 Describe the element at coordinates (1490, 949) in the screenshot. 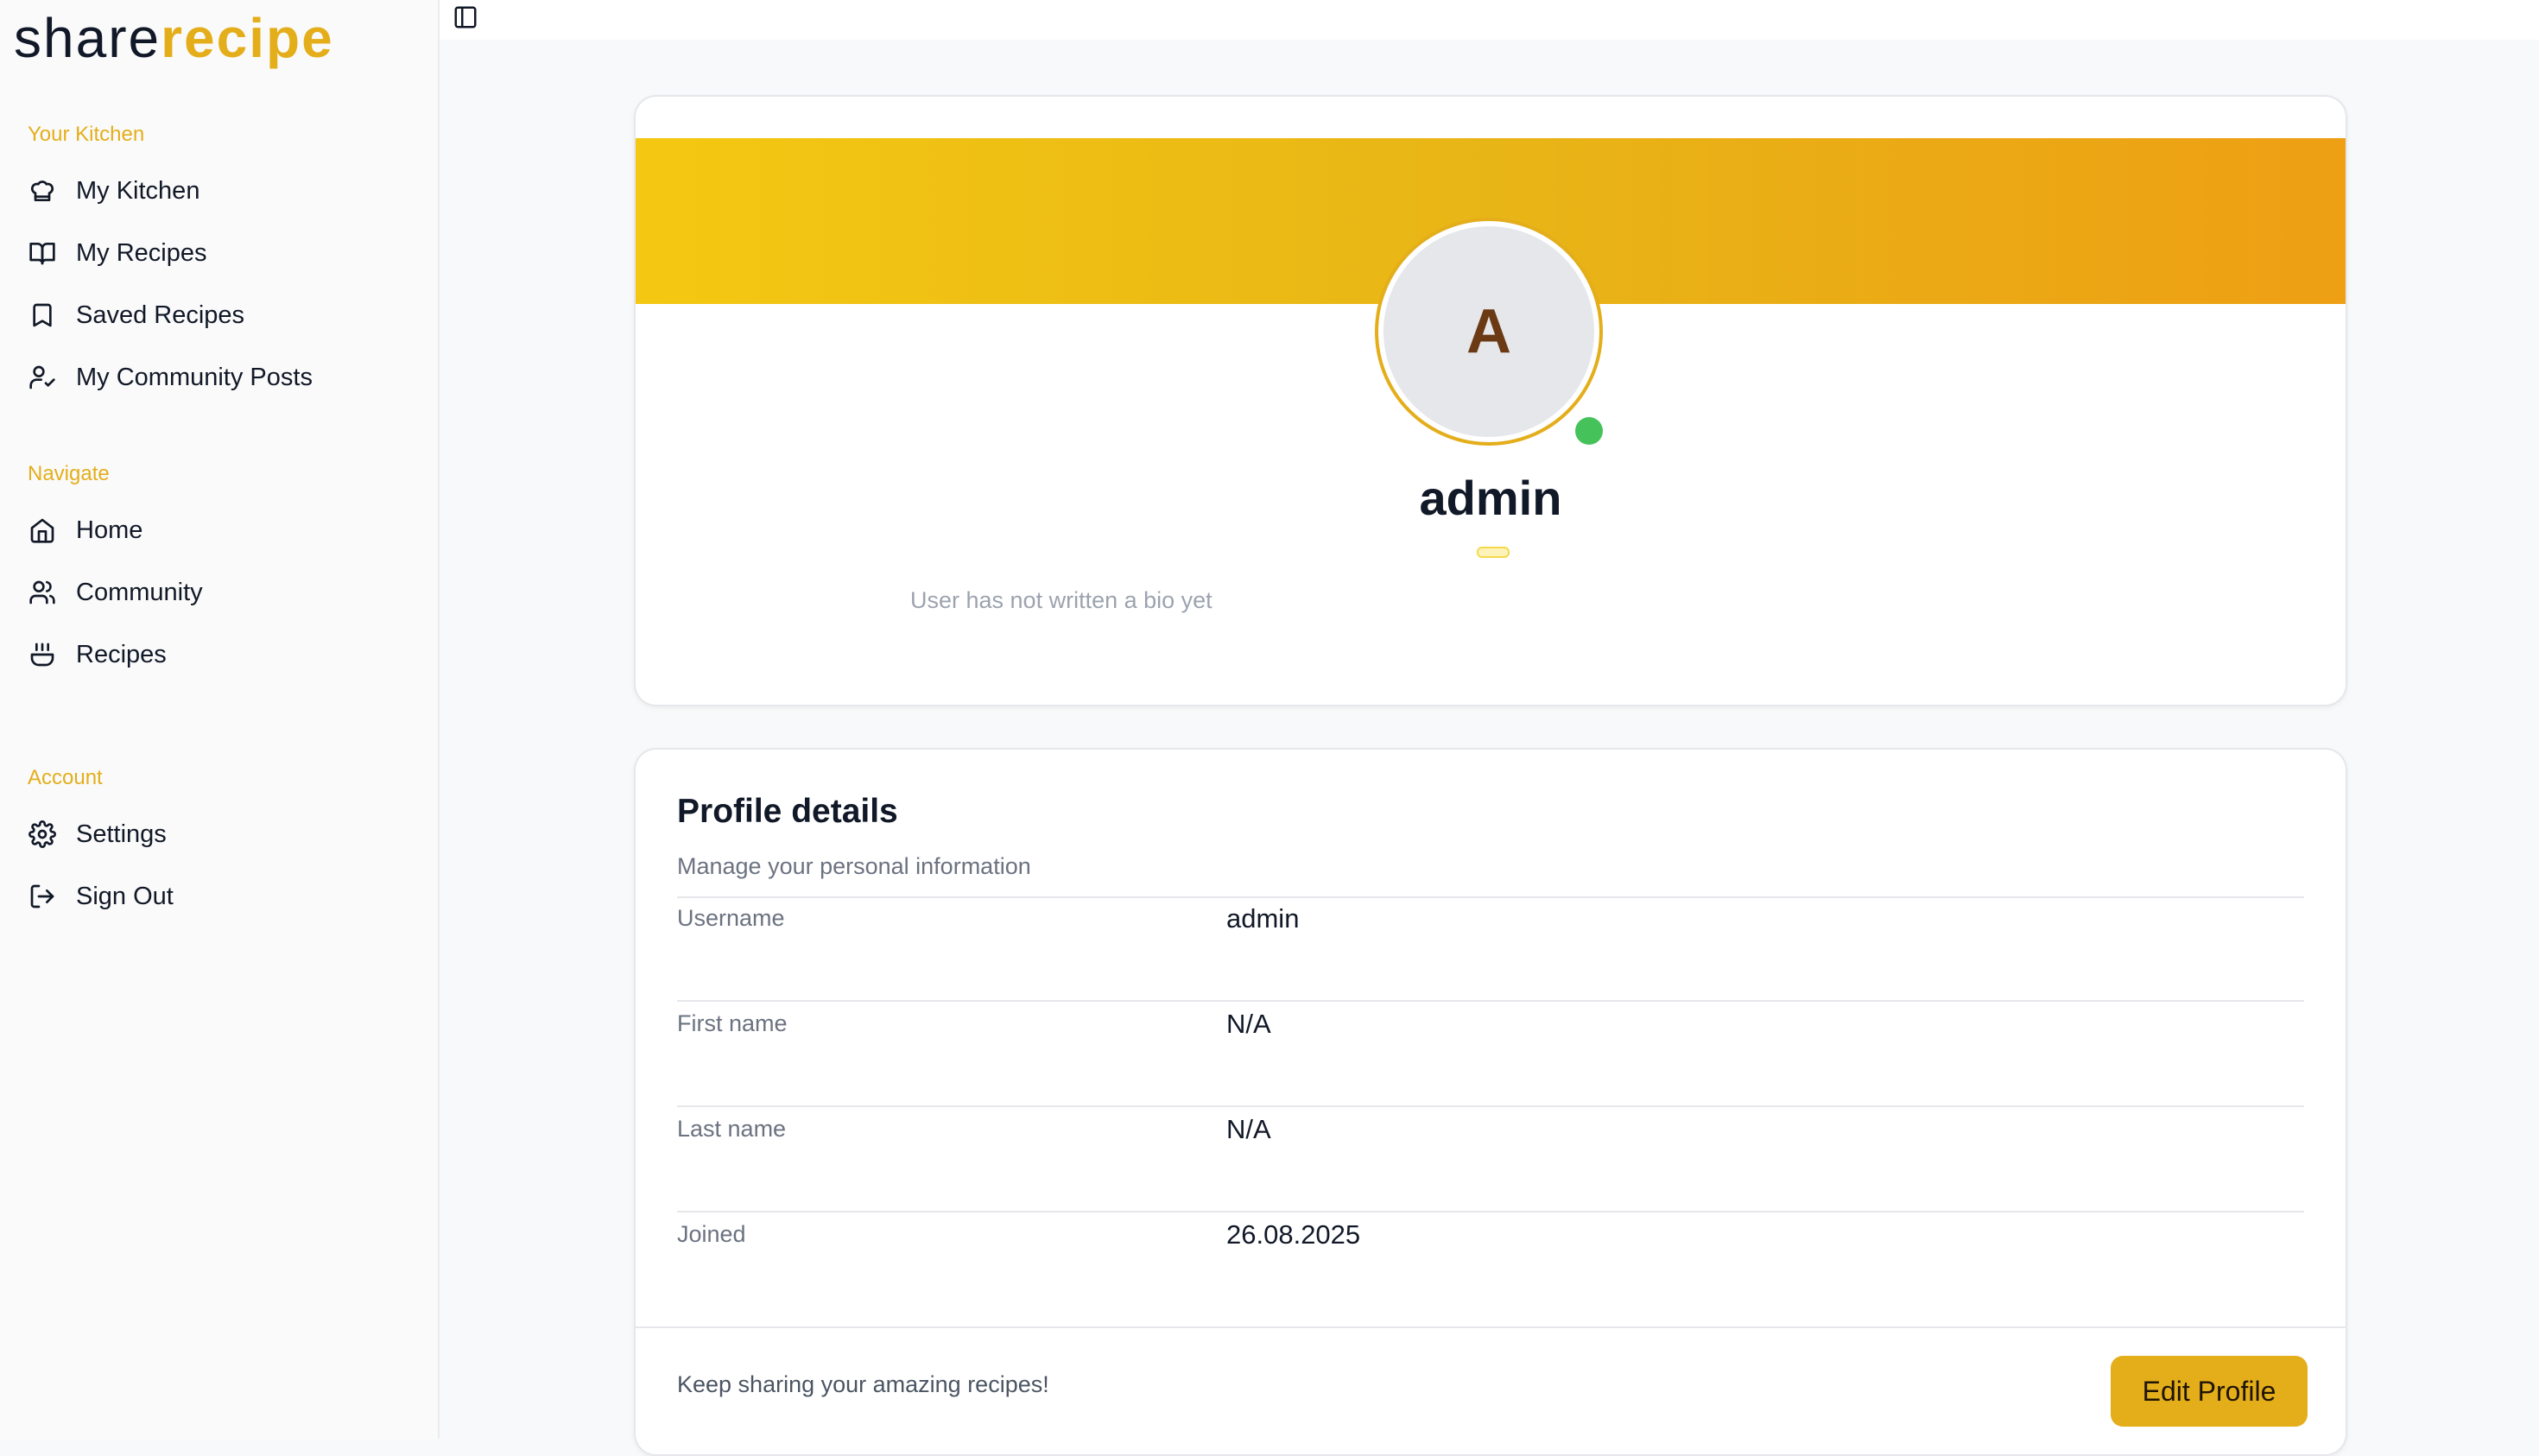

I see `detail-row-username: Username admin` at that location.